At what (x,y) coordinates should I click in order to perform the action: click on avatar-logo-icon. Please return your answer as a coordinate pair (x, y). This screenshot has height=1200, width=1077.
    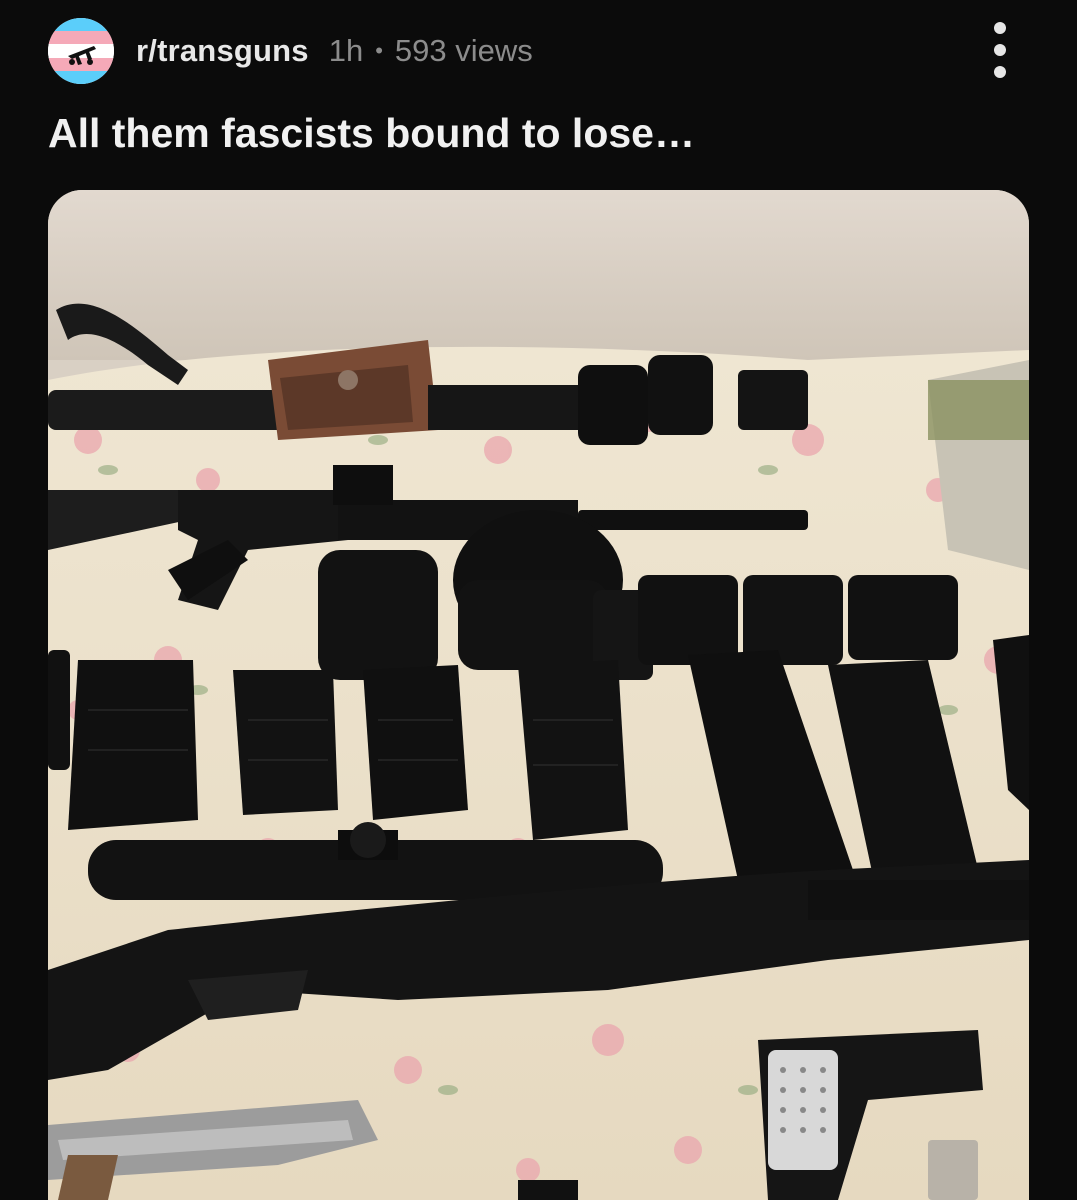
    Looking at the image, I should click on (82, 55).